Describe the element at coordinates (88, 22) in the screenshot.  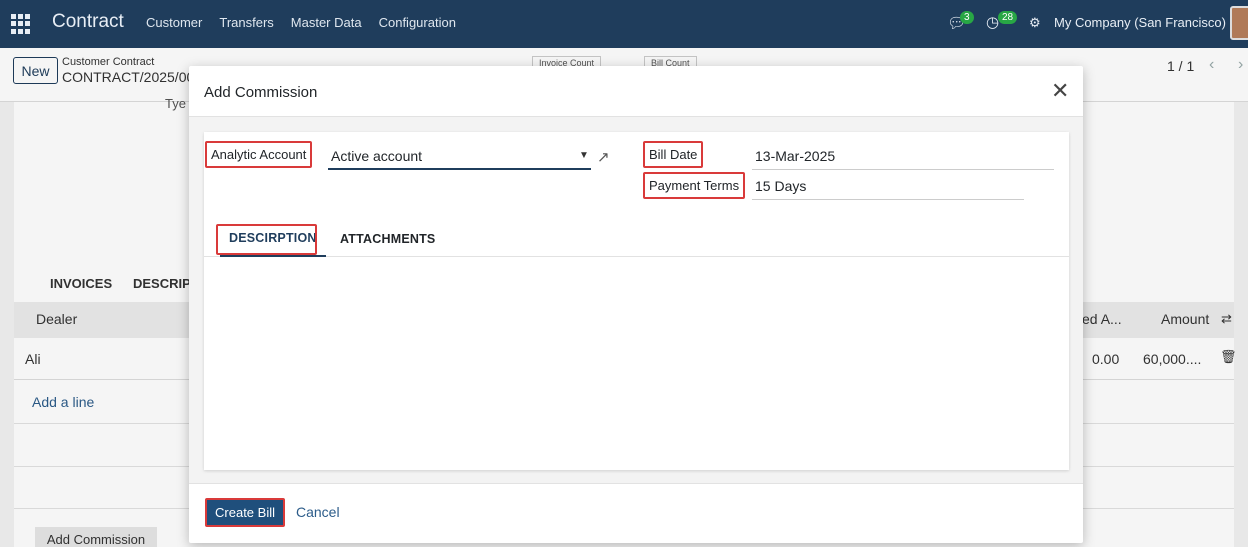
I see `app-brand: Contract` at that location.